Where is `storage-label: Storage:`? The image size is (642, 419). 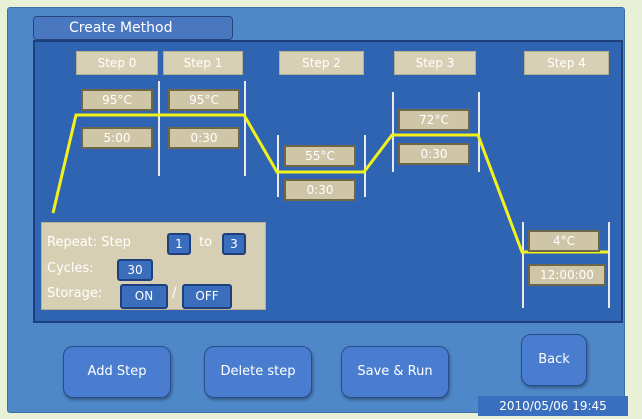 storage-label: Storage: is located at coordinates (75, 293).